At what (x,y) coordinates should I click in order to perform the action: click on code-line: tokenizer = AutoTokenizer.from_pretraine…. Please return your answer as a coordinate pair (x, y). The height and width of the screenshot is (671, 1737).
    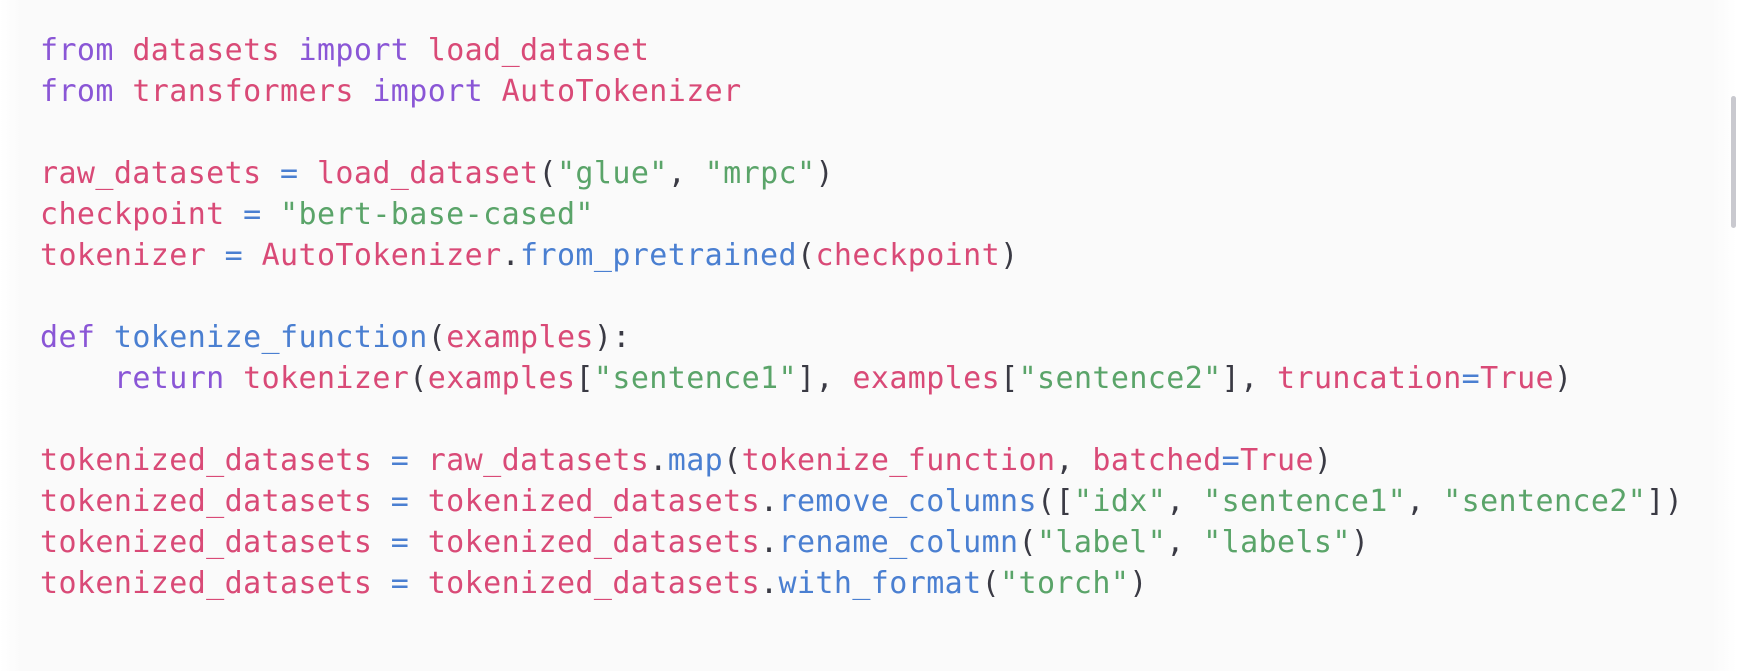
    Looking at the image, I should click on (888, 255).